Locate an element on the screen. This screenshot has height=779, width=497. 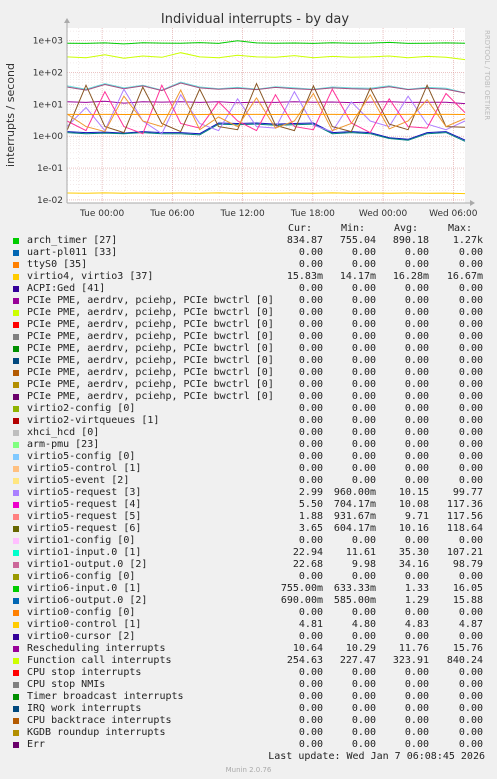
y-tick-label: 1e-01 is located at coordinates (50, 169).